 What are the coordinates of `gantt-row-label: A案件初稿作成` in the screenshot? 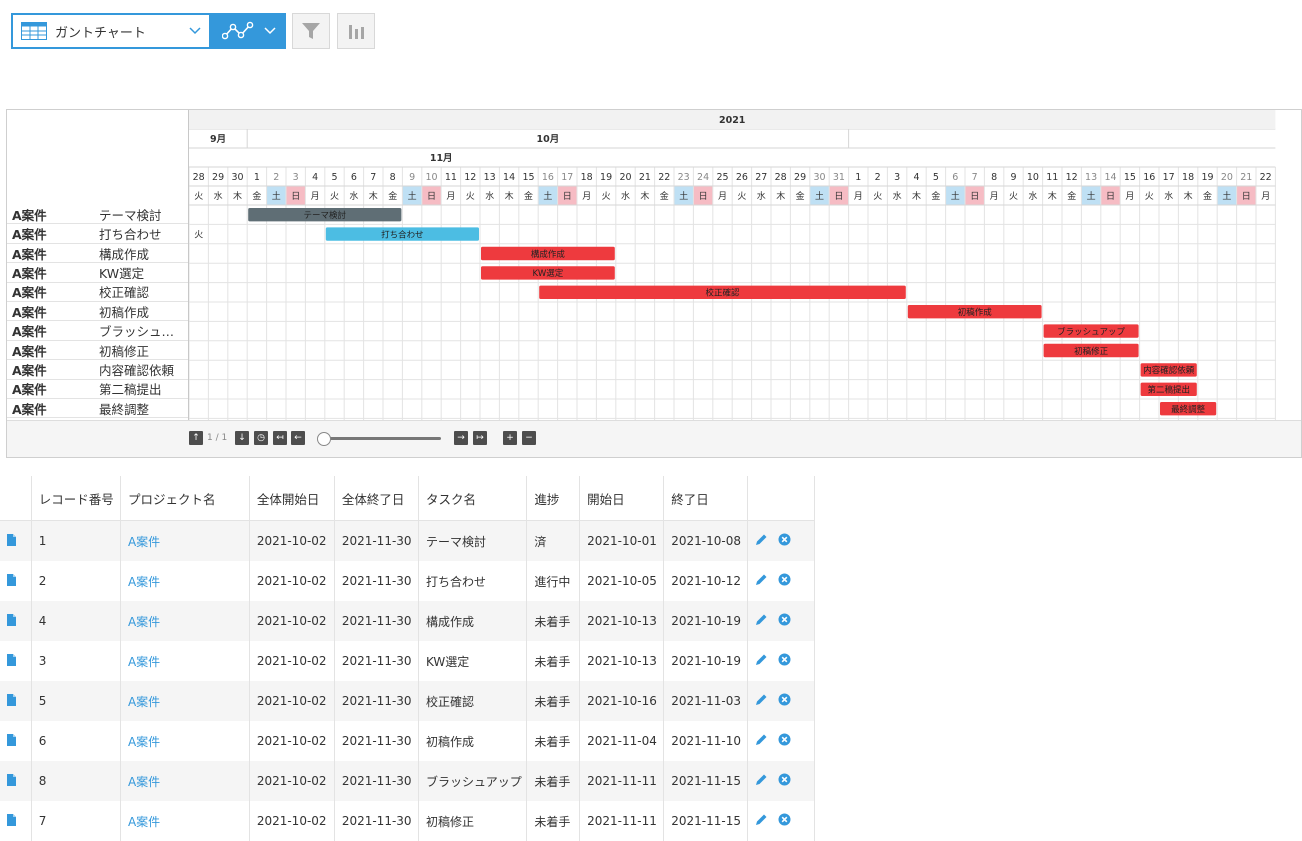 It's located at (97, 311).